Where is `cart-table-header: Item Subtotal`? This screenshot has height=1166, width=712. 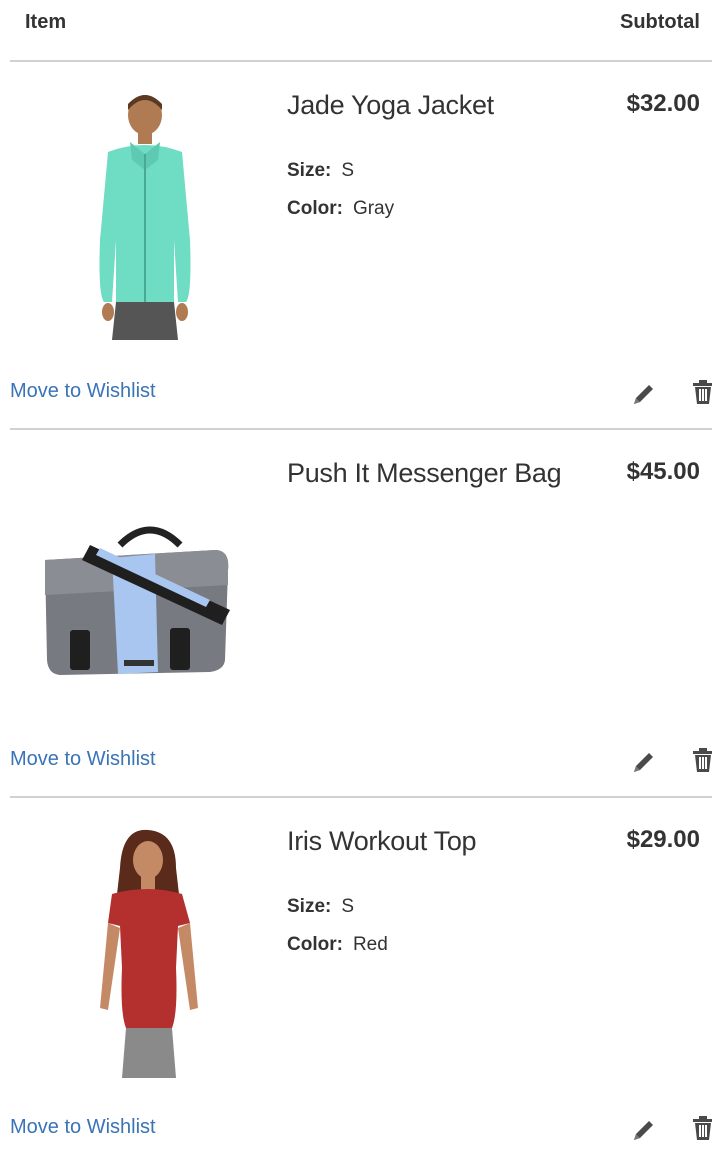
cart-table-header: Item Subtotal is located at coordinates (361, 31).